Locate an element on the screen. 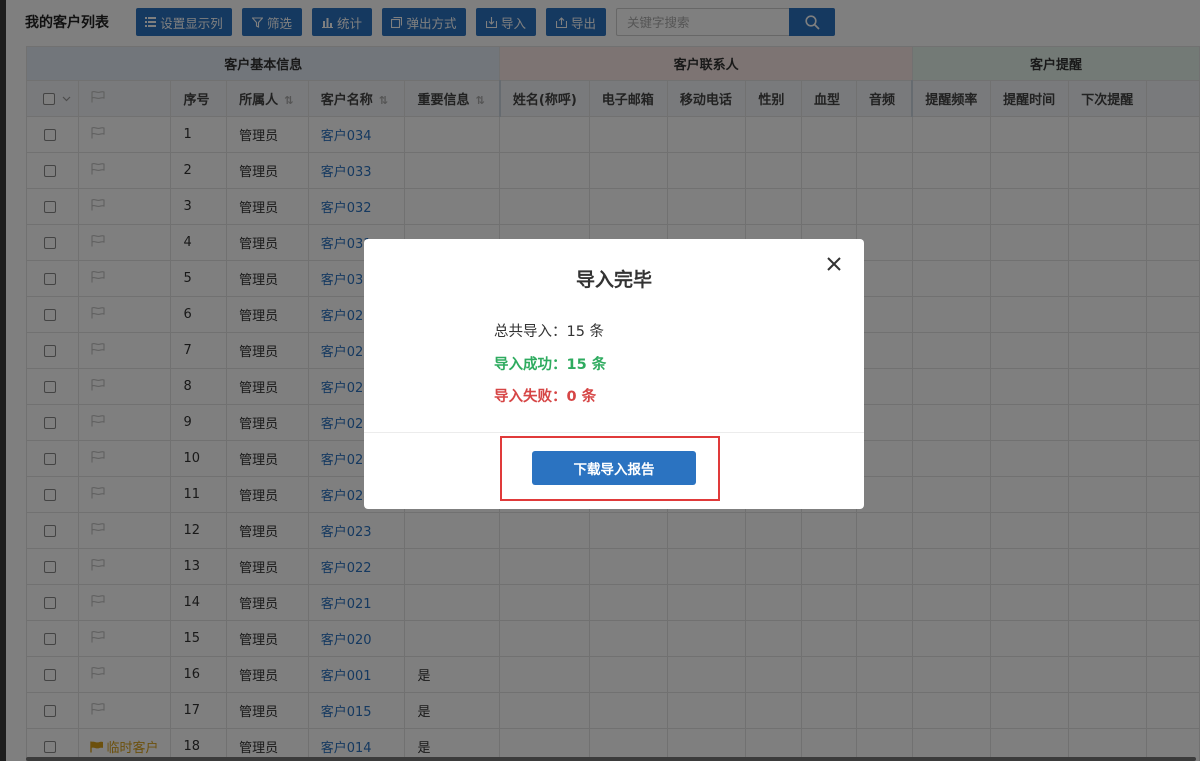  import-success-text: 导入成功：15 条 is located at coordinates (550, 365).